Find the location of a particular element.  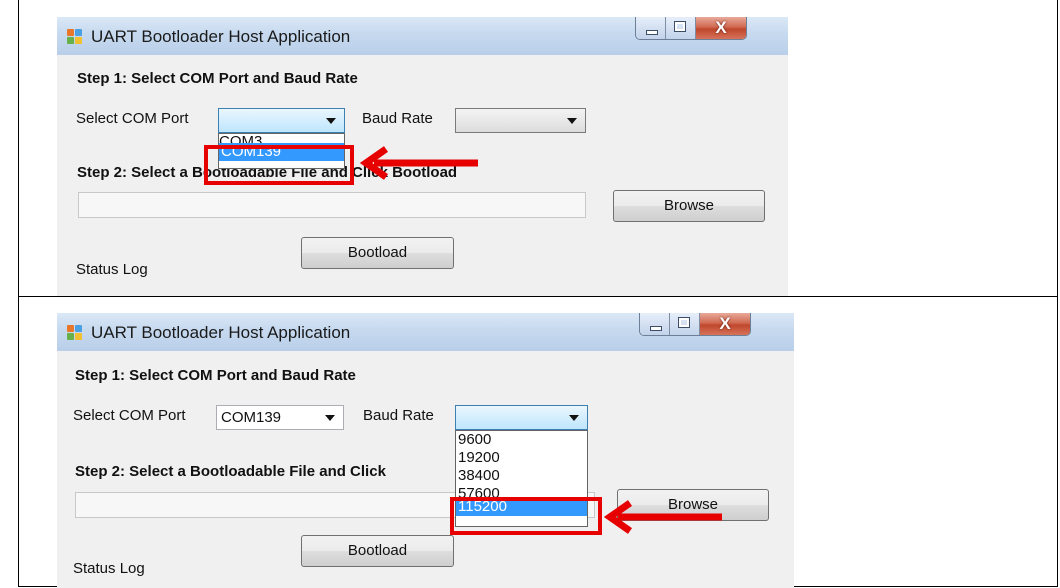

file-path-field is located at coordinates (332, 205).